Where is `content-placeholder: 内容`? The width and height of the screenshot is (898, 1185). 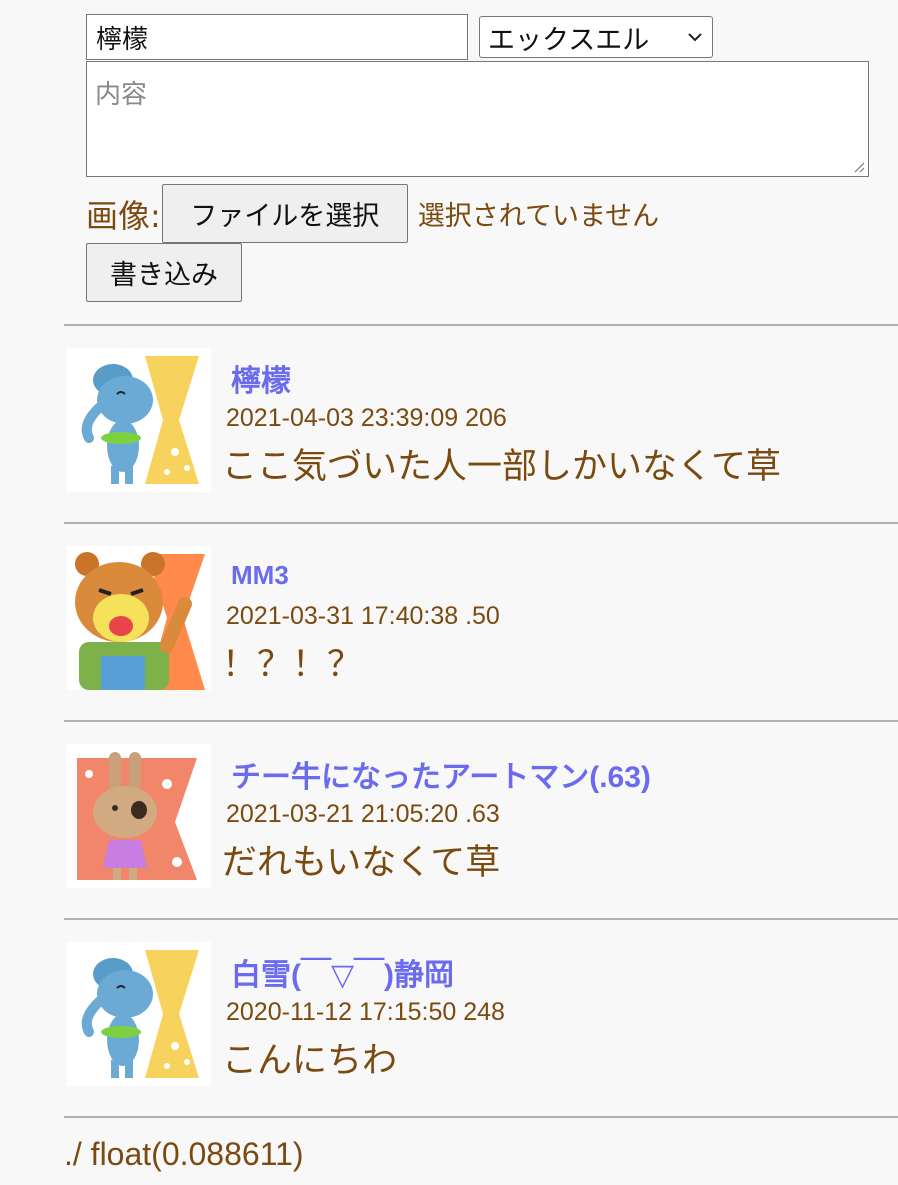
content-placeholder: 内容 is located at coordinates (121, 95).